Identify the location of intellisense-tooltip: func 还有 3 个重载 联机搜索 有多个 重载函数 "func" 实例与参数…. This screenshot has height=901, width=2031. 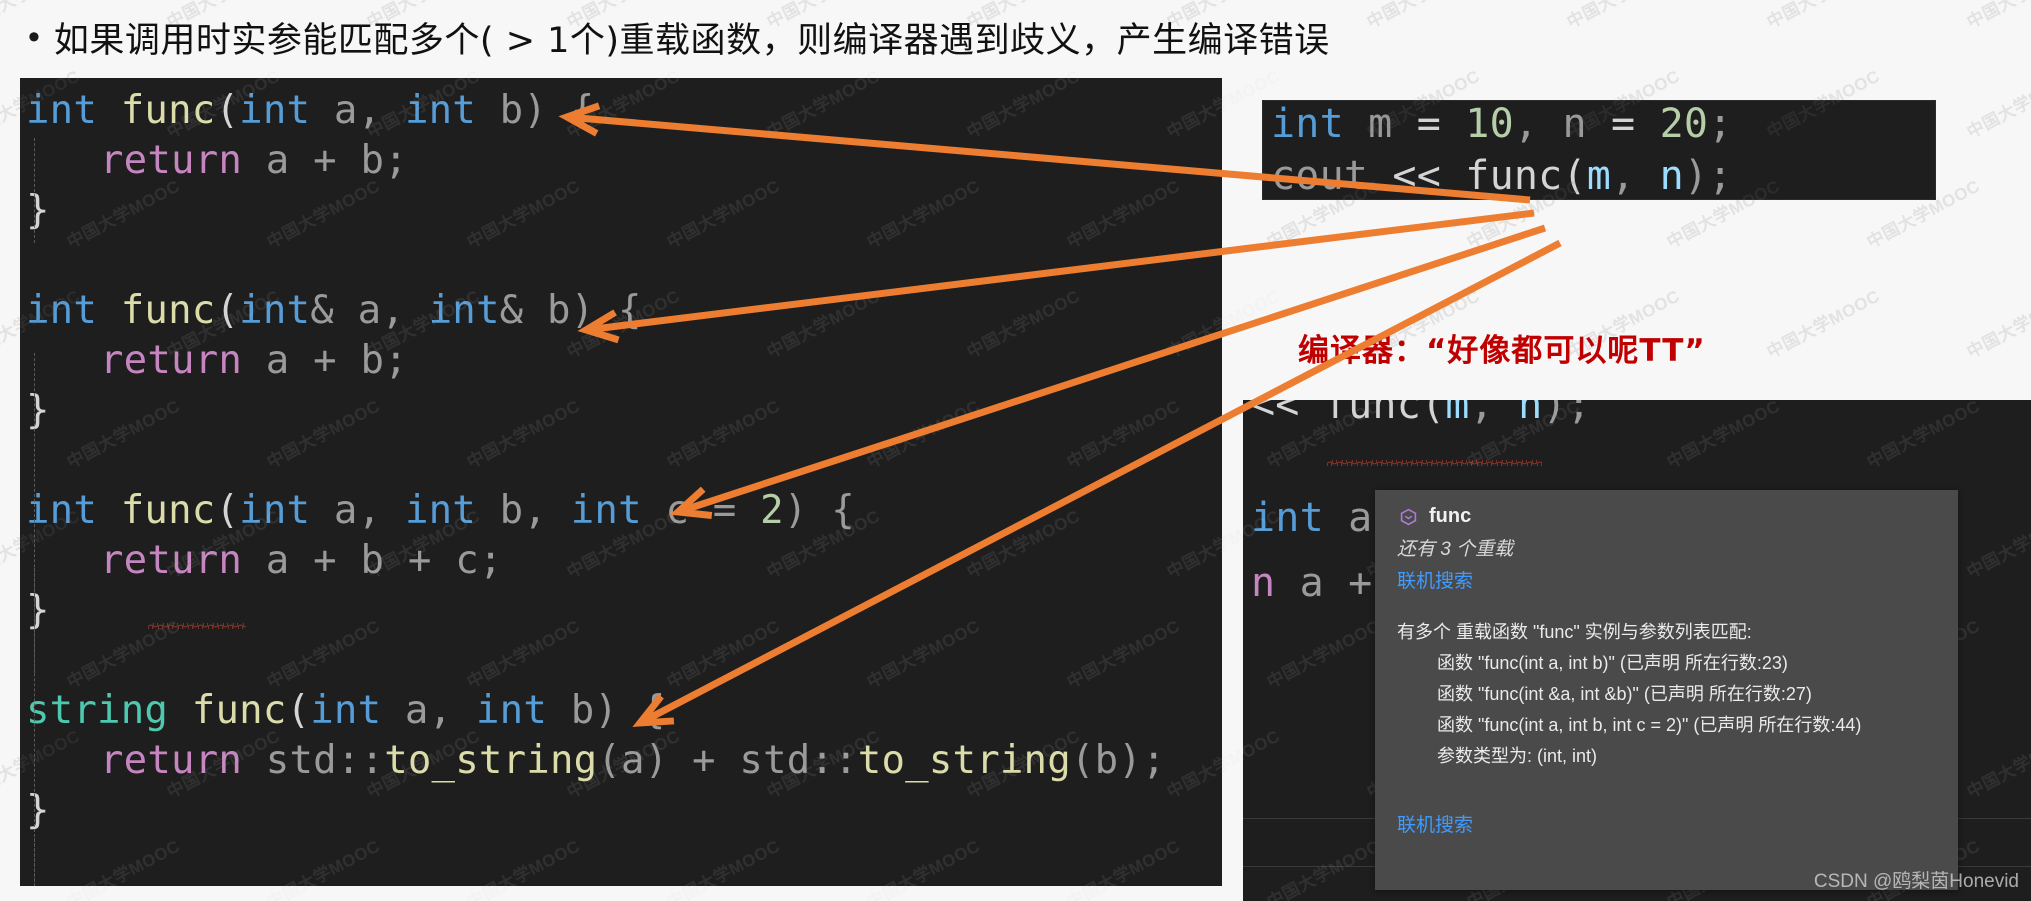
(1666, 690).